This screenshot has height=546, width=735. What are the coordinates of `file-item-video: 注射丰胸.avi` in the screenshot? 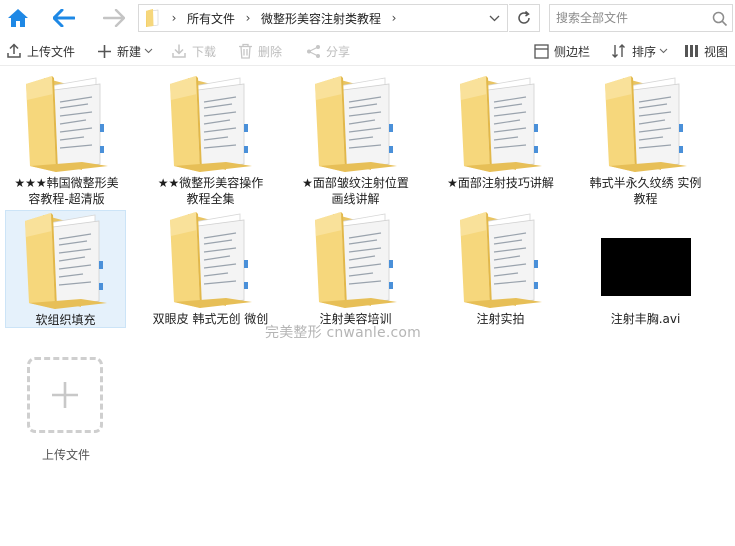 It's located at (645, 268).